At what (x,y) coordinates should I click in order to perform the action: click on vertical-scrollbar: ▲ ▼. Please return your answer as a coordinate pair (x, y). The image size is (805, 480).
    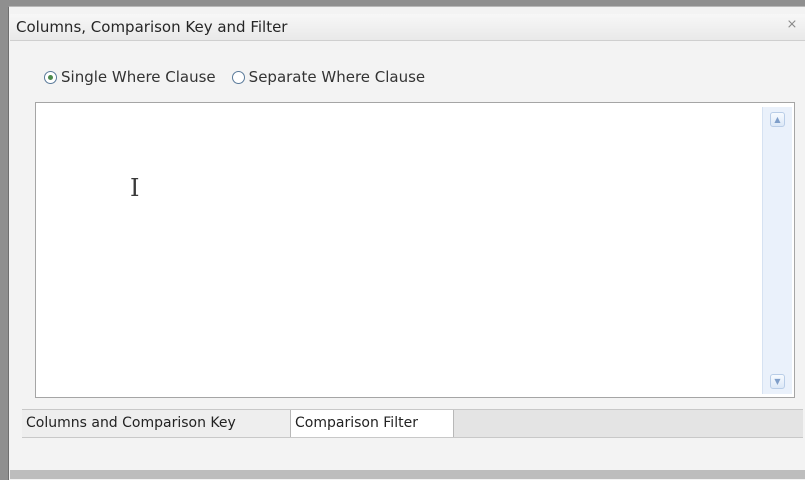
    Looking at the image, I should click on (777, 250).